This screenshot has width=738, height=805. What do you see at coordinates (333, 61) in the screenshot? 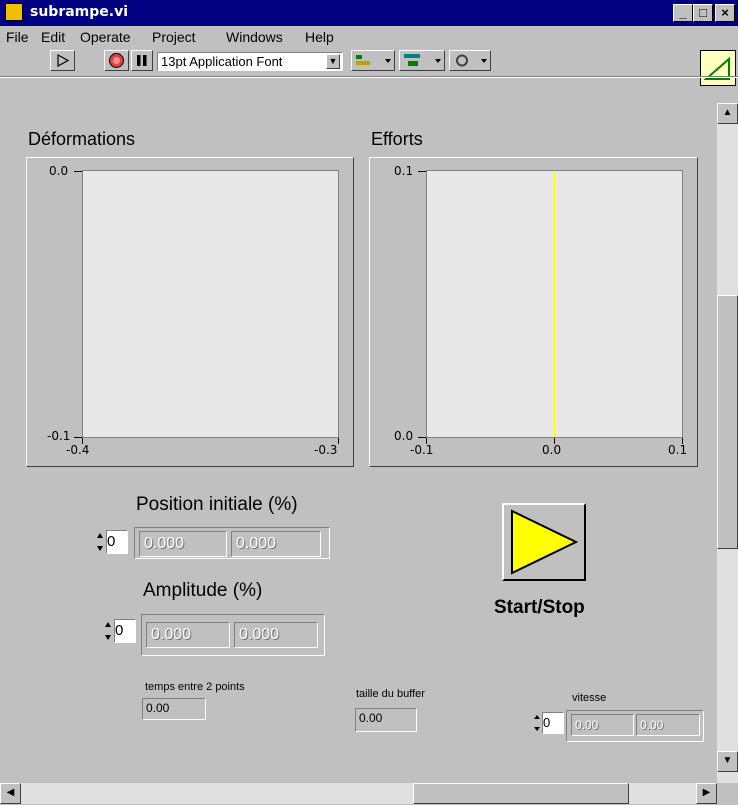
I see `chevron-down-icon: ▼` at bounding box center [333, 61].